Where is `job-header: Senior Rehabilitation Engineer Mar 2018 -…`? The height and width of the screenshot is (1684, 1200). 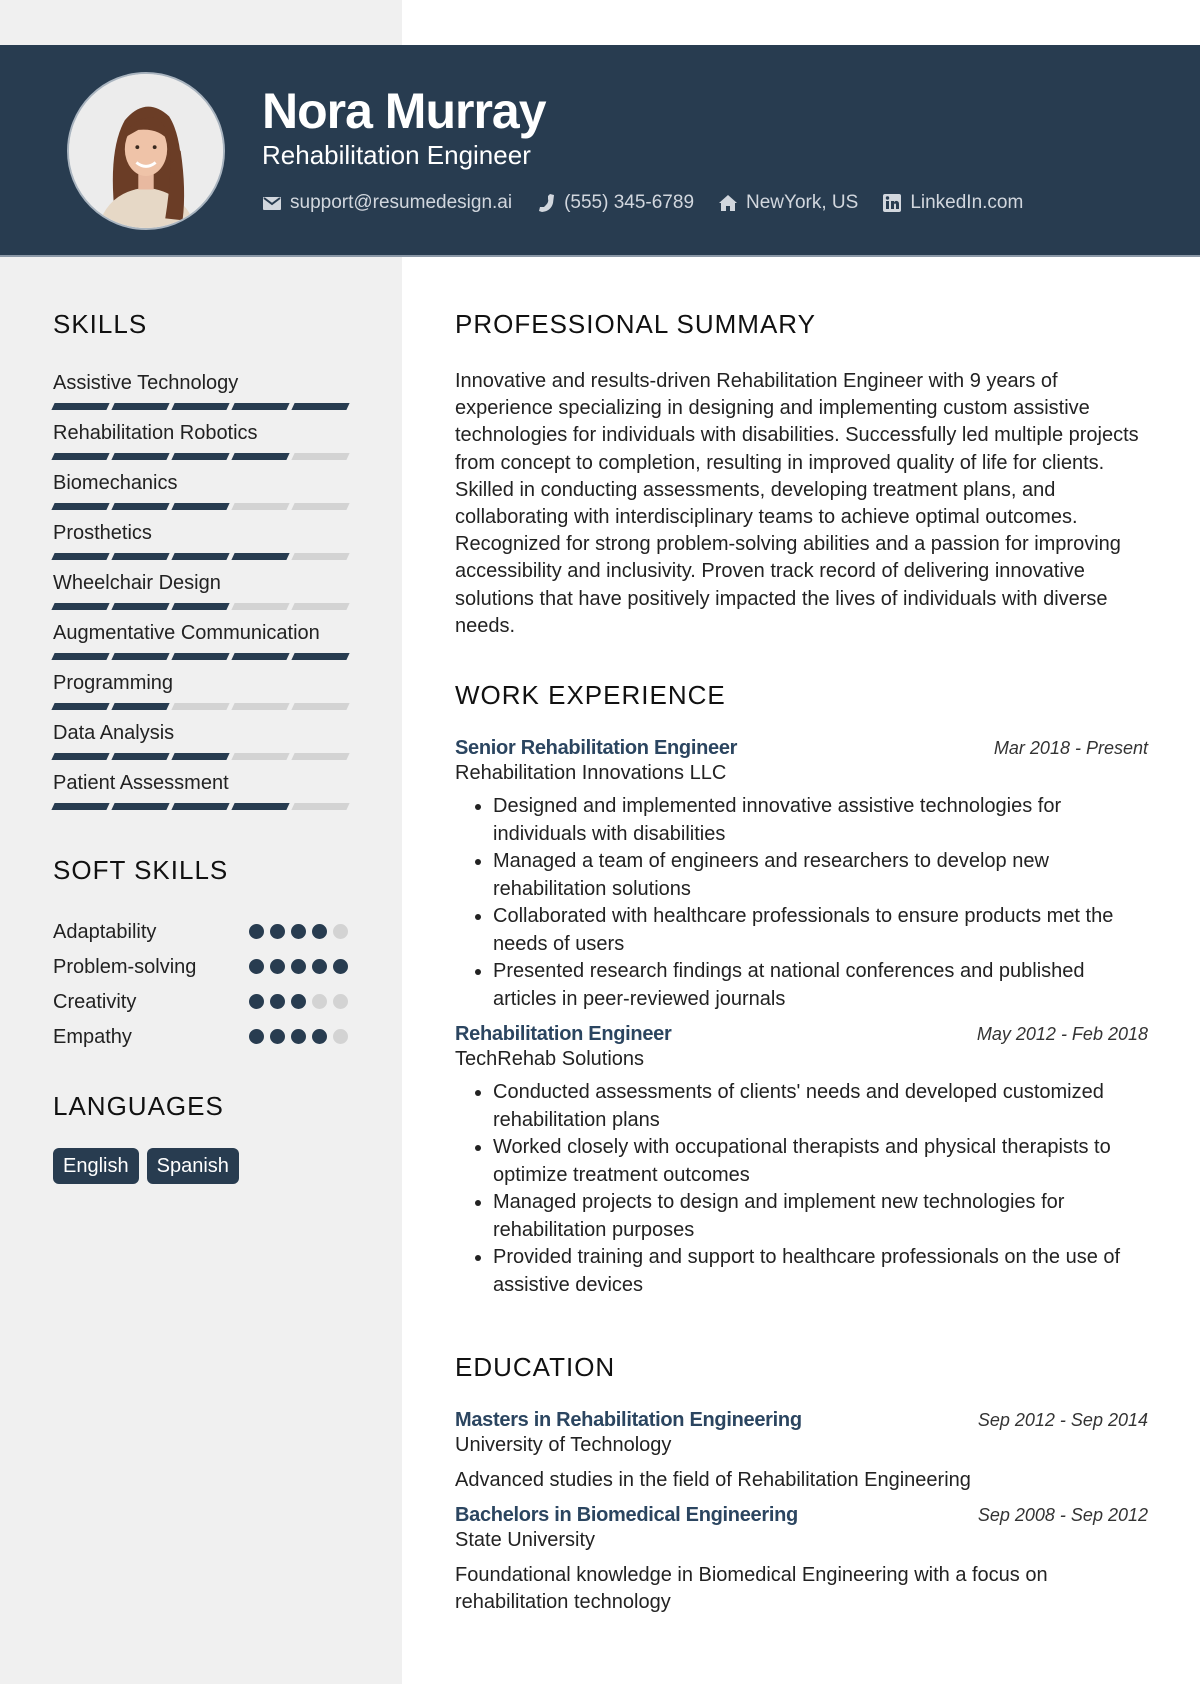
job-header: Senior Rehabilitation Engineer Mar 2018 -… is located at coordinates (801, 748).